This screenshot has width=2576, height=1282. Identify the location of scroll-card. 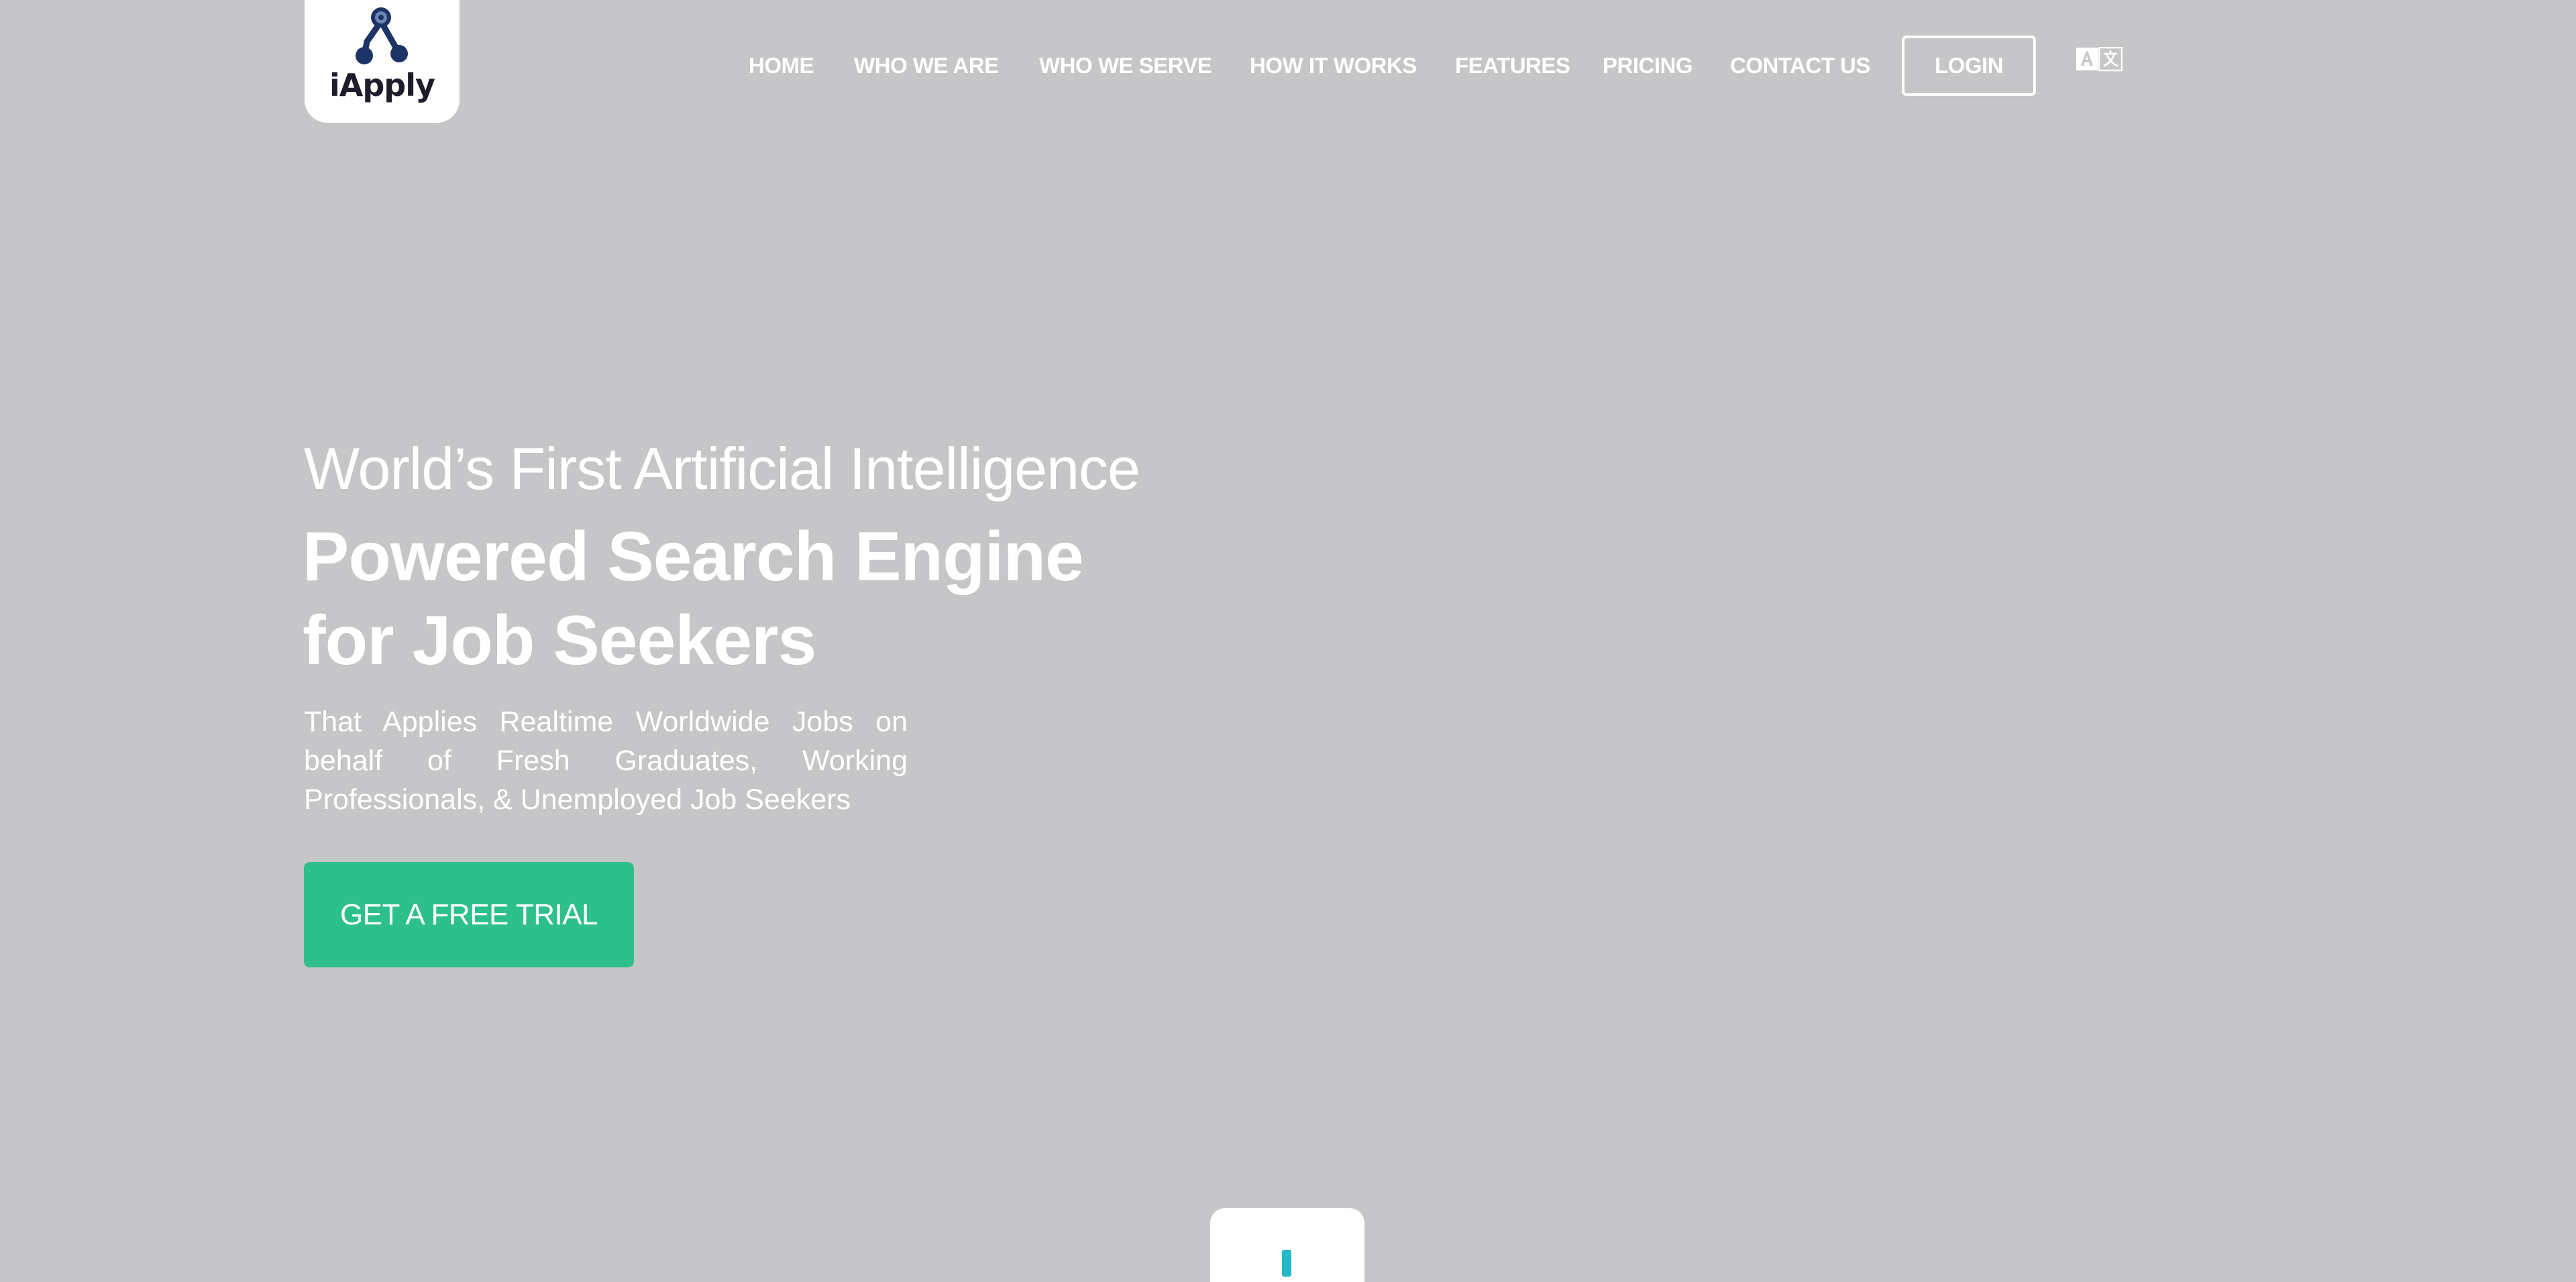
(1287, 1245).